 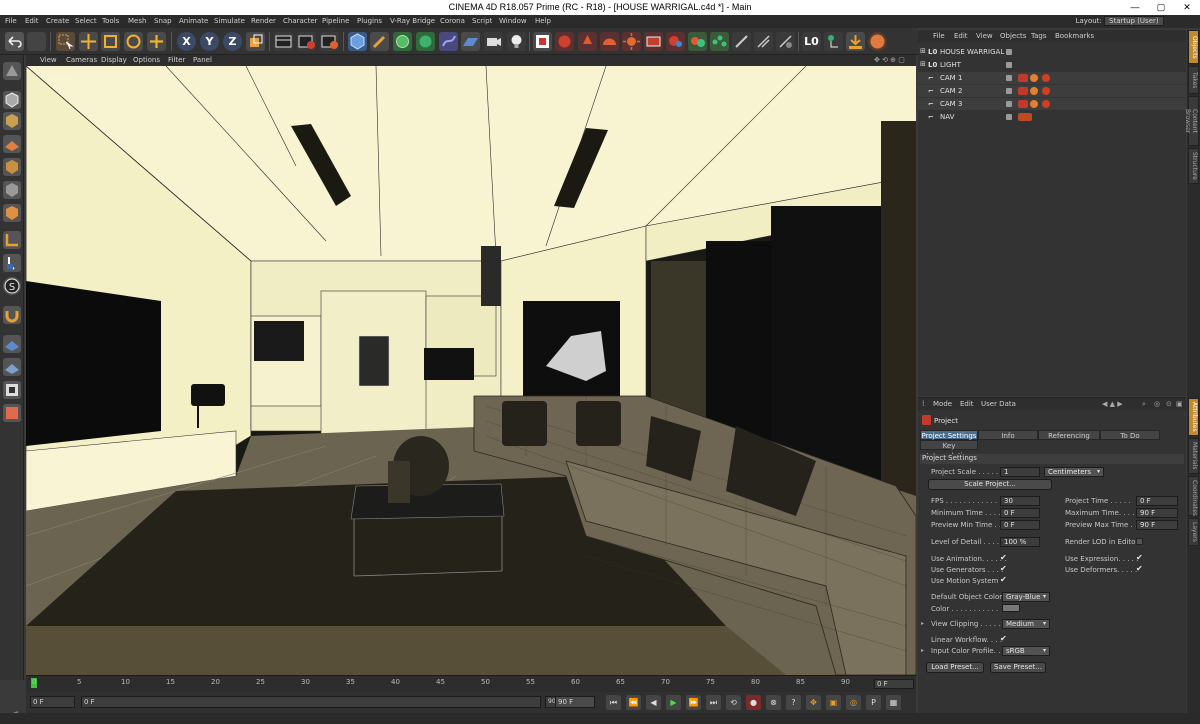 I want to click on tab-coordinates: Coordinates, so click(x=1193, y=496).